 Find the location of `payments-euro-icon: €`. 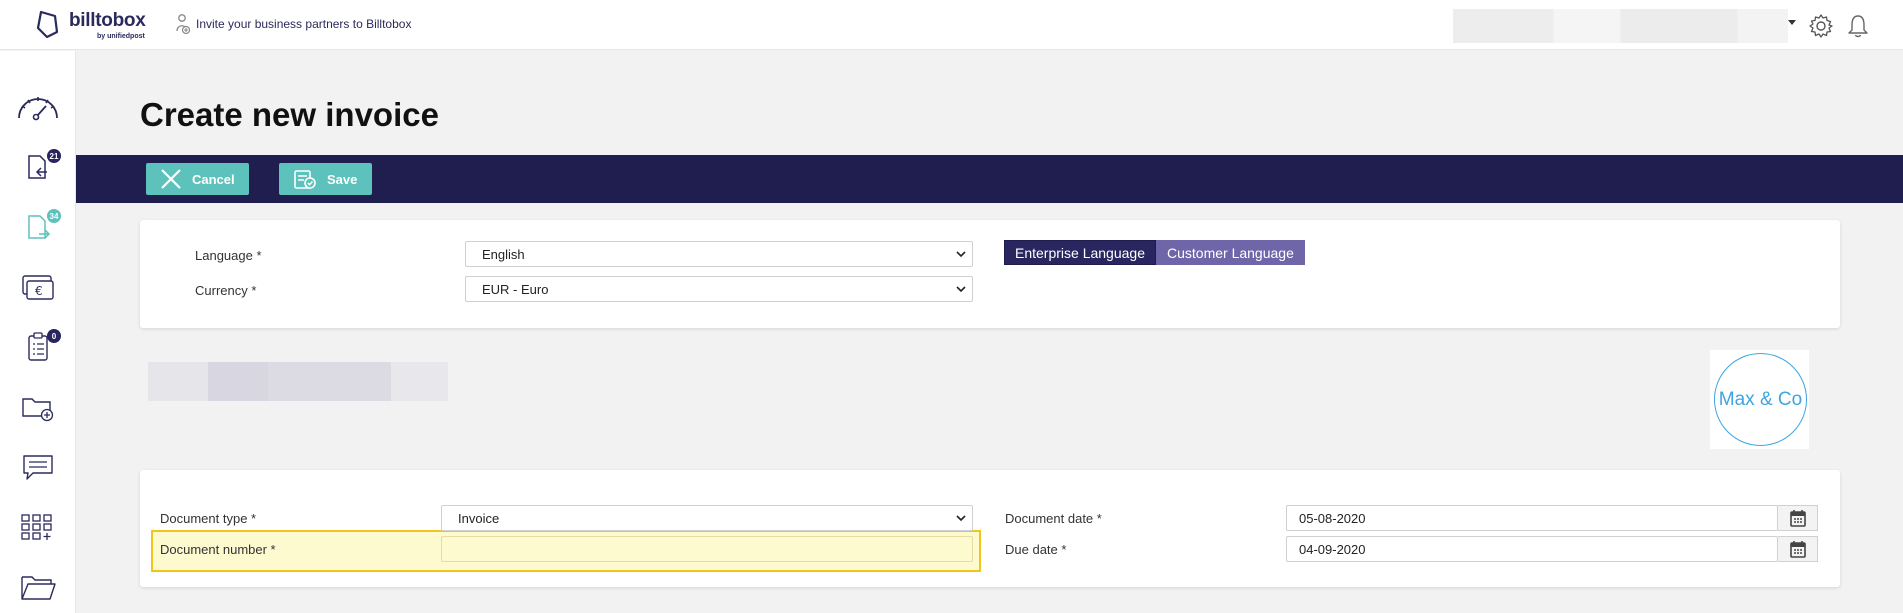

payments-euro-icon: € is located at coordinates (38, 287).